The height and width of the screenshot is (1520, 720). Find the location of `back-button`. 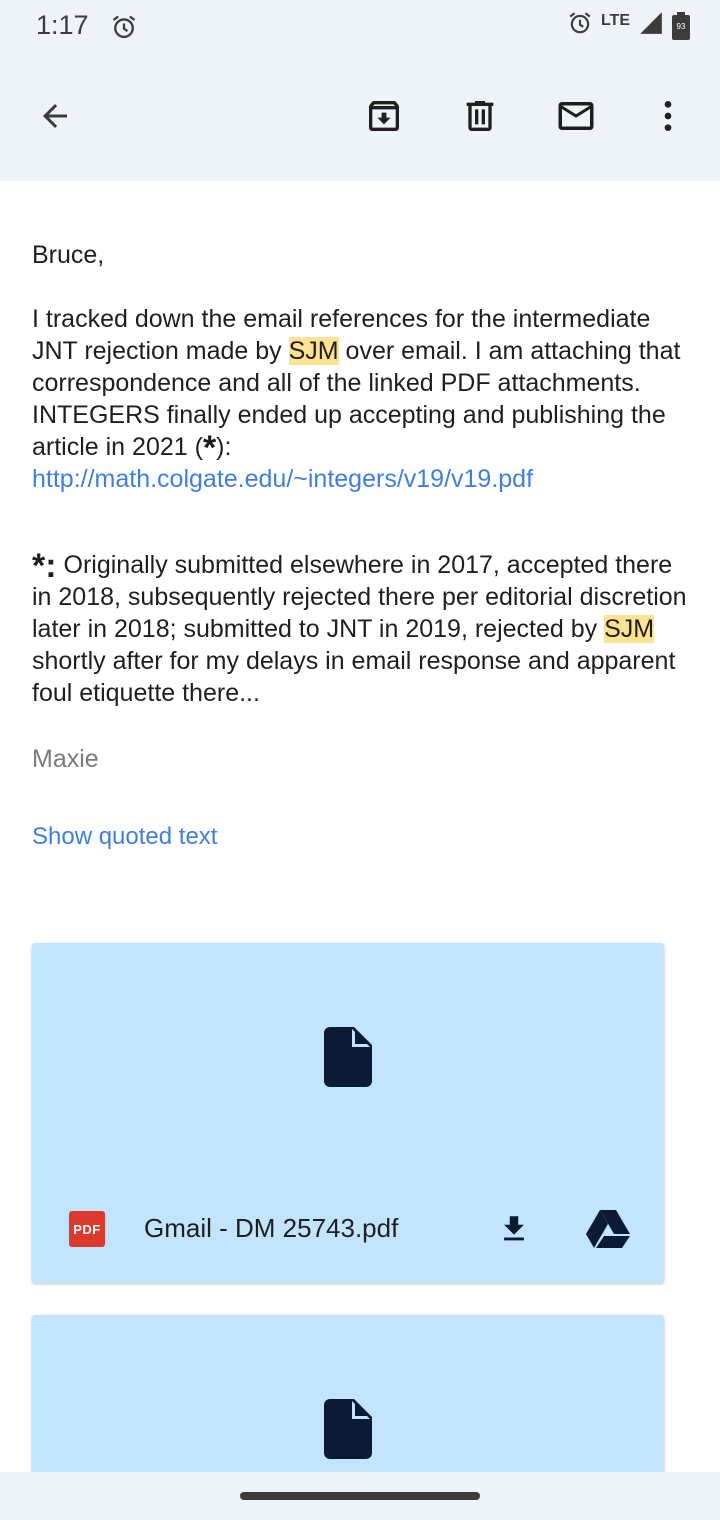

back-button is located at coordinates (55, 116).